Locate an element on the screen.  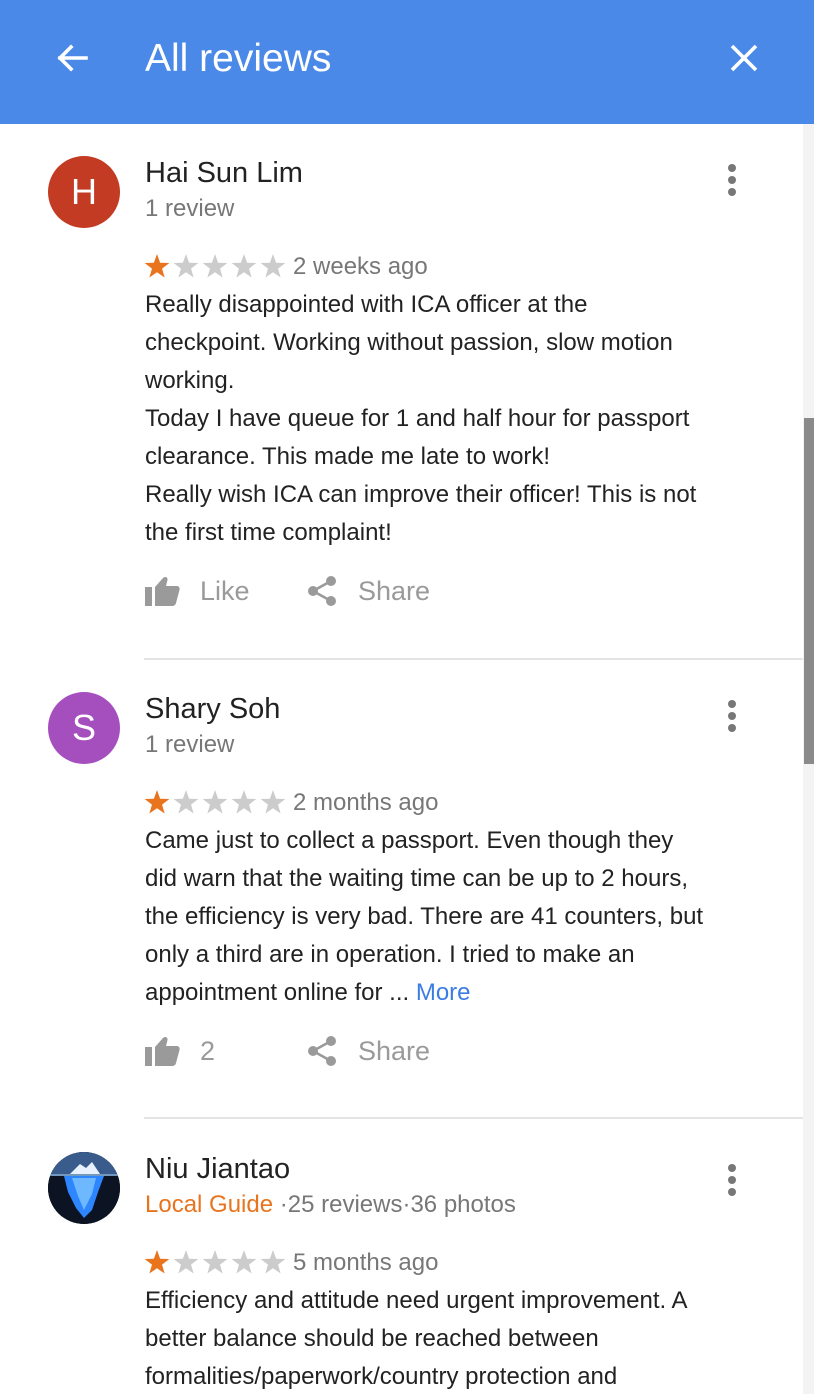
reviewer-stats: ·25 reviews·36 photos is located at coordinates (394, 1204).